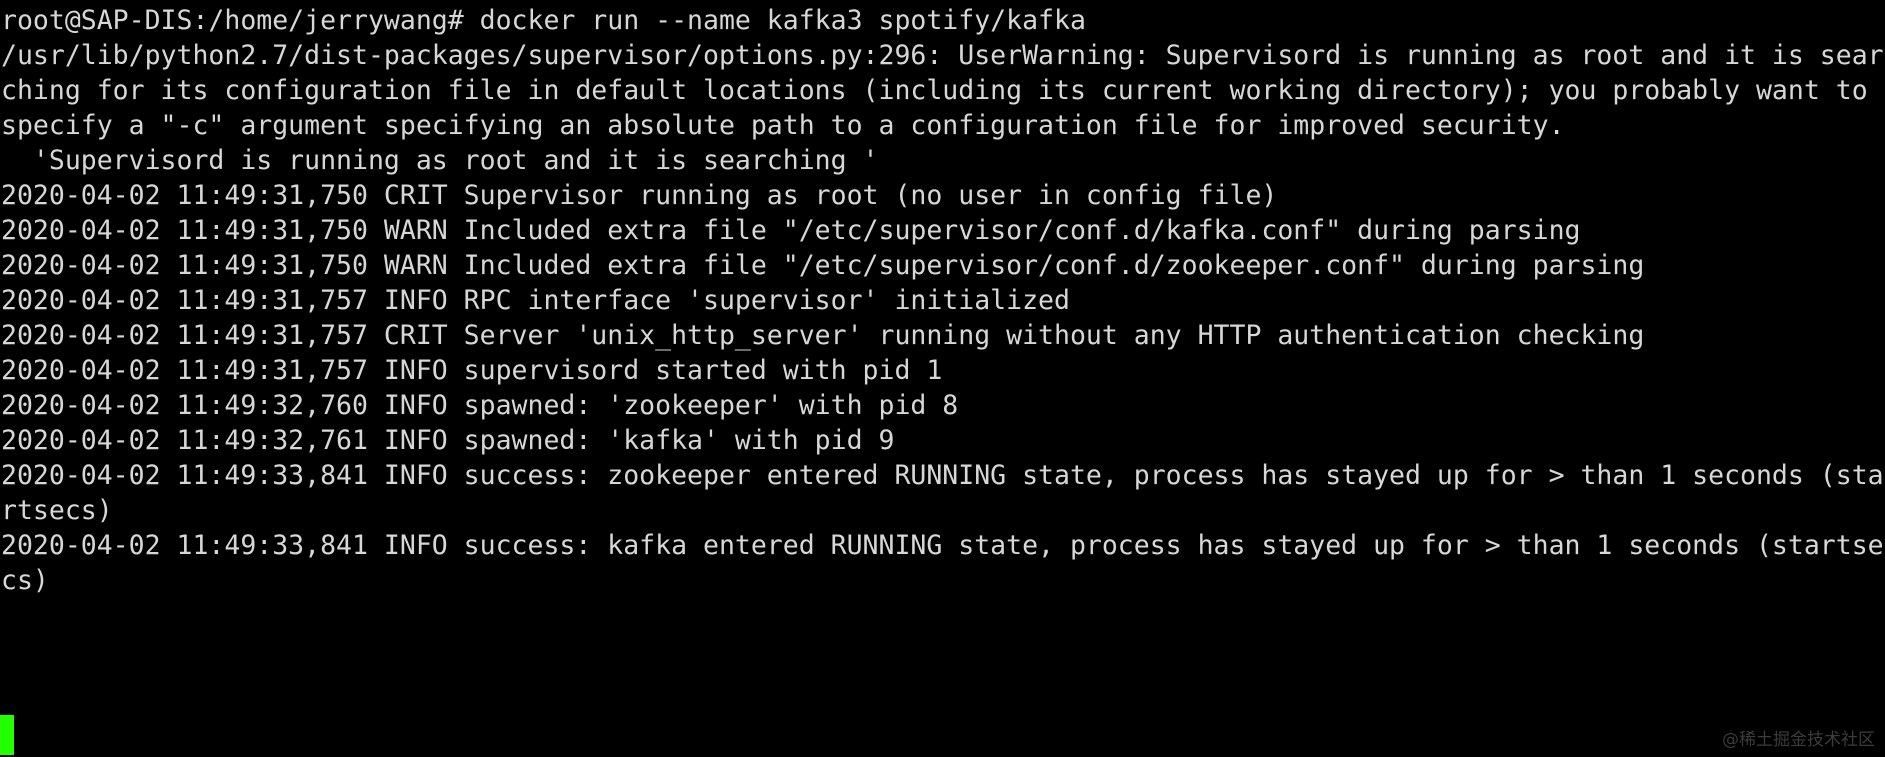 Image resolution: width=1885 pixels, height=757 pixels. Describe the element at coordinates (1798, 740) in the screenshot. I see `watermark-text: @稀土掘金技术社区` at that location.